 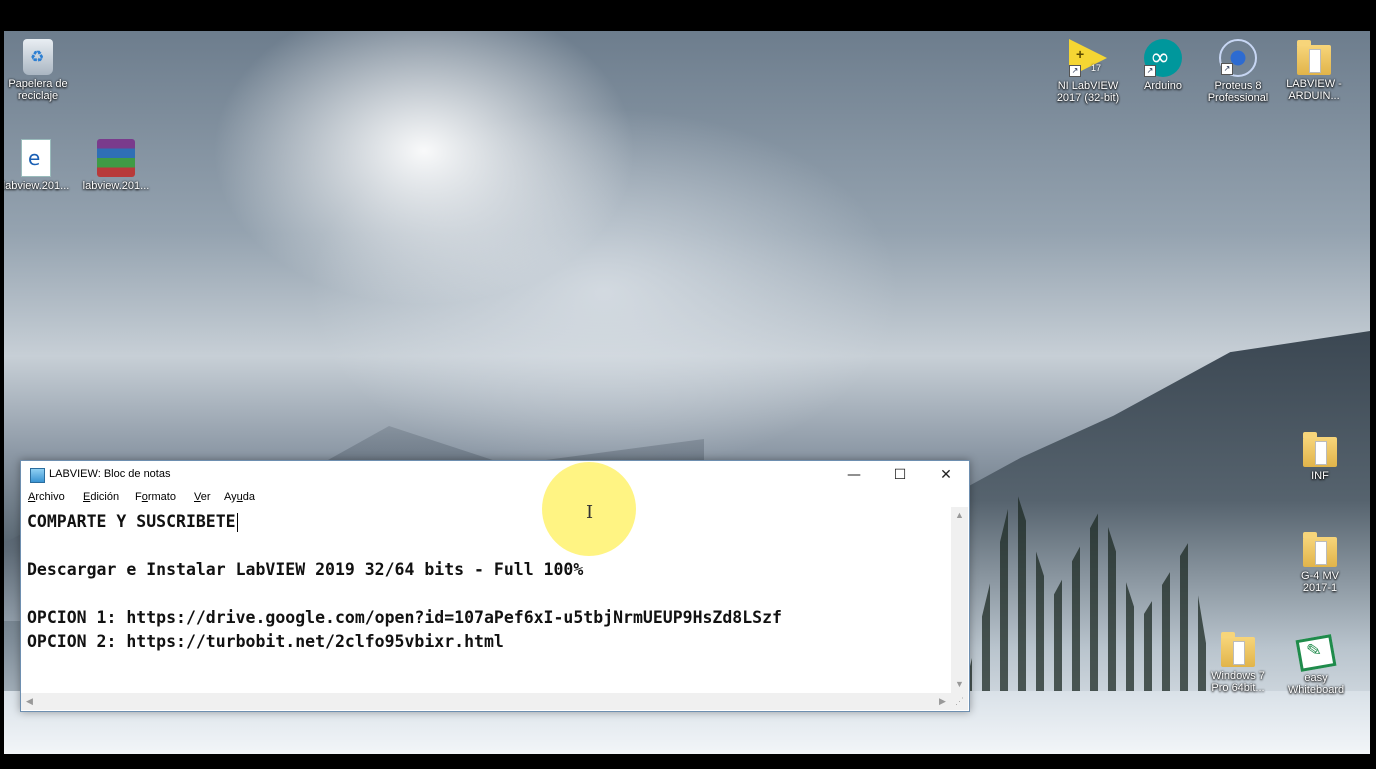 I want to click on desktop-icon-label: easy Whiteboard, so click(x=1316, y=684).